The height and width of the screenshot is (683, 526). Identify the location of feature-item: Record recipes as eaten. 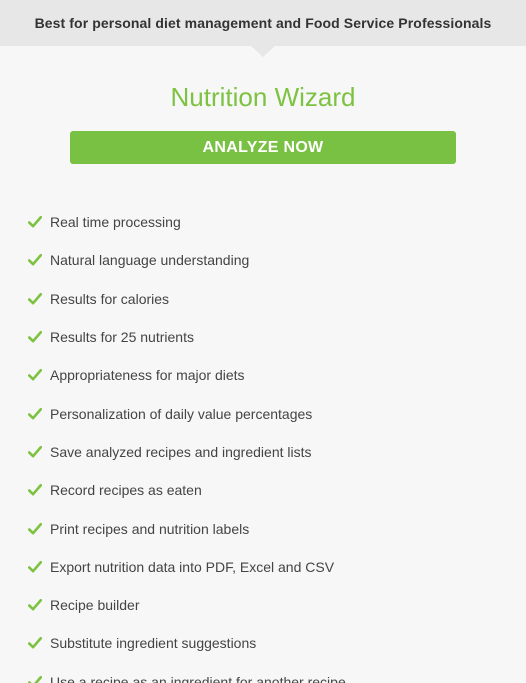
(187, 490).